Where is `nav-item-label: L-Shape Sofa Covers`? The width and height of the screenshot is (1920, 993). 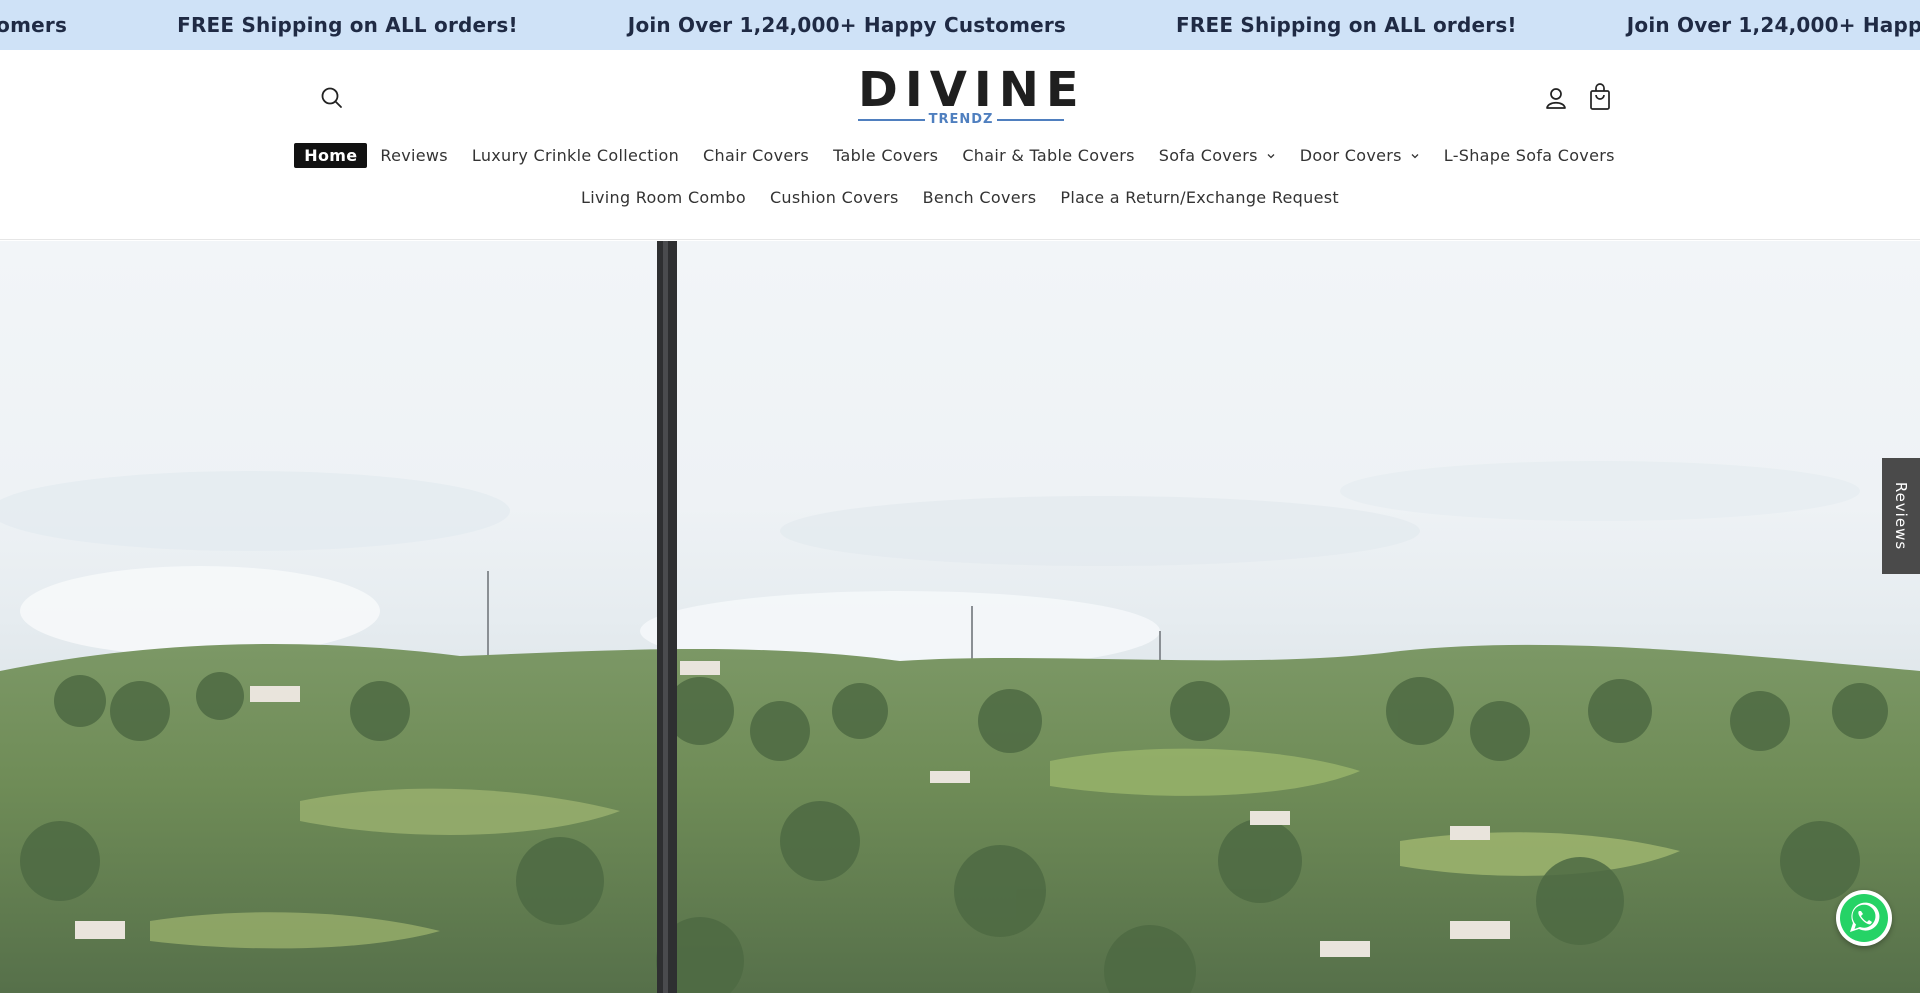 nav-item-label: L-Shape Sofa Covers is located at coordinates (1529, 155).